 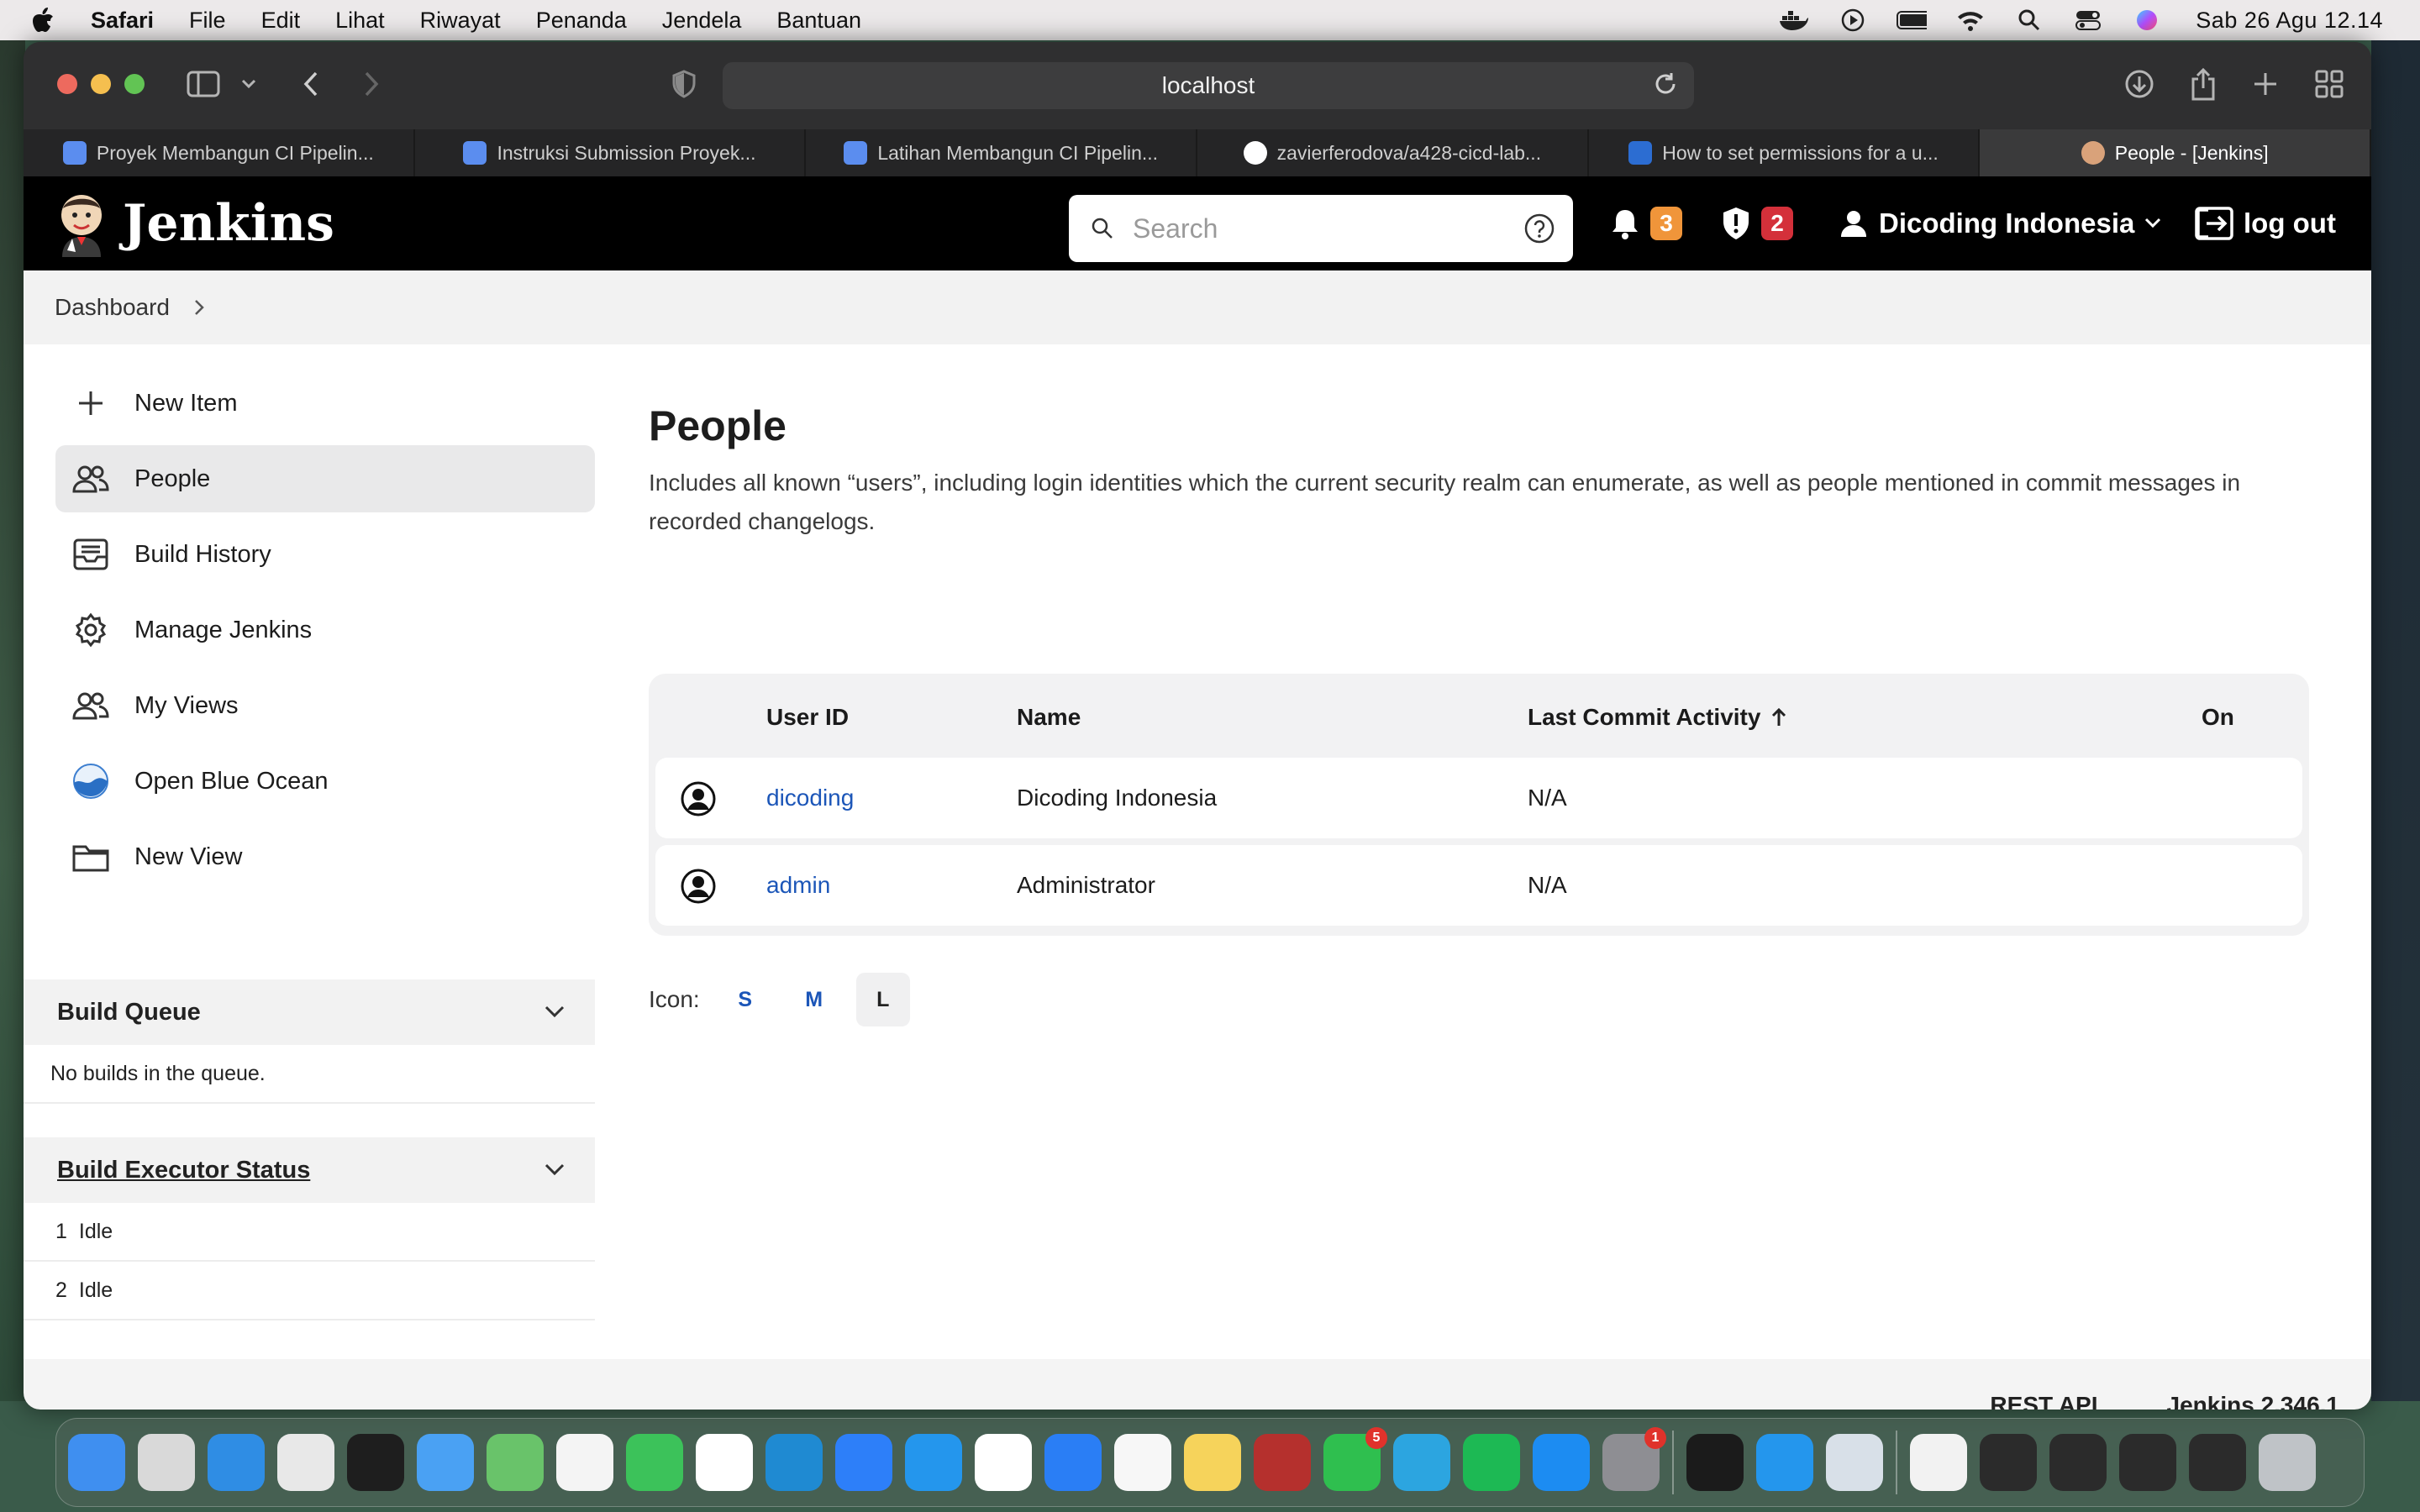 I want to click on menu-app-safari: Safari, so click(x=123, y=21).